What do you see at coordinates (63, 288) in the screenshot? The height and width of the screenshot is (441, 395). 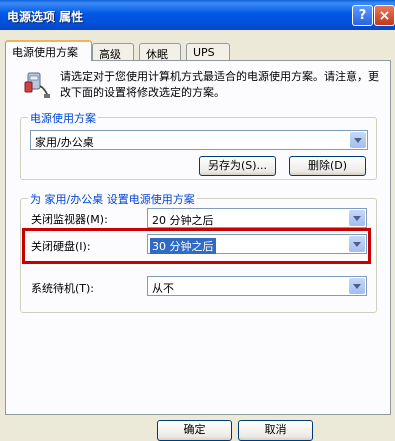 I see `standby-label: 系统待机(T):` at bounding box center [63, 288].